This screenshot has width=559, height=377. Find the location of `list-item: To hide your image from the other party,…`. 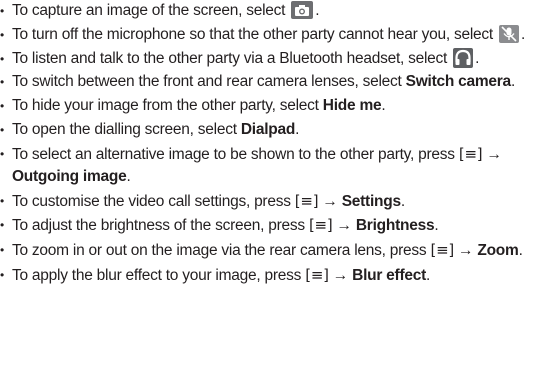

list-item: To hide your image from the other party,… is located at coordinates (279, 106).